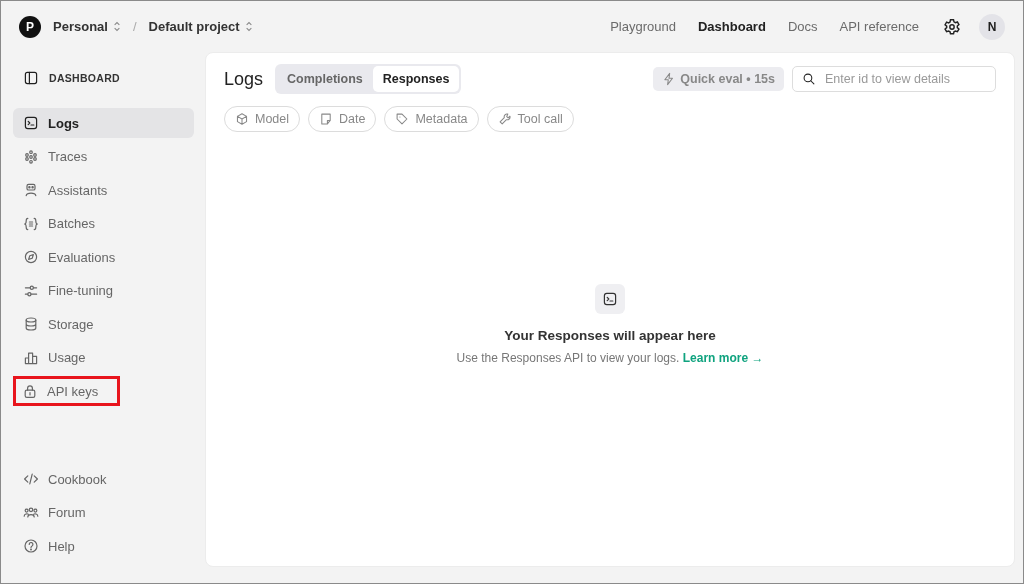 This screenshot has width=1024, height=584. I want to click on quick-eval-button: Quick eval • 15s, so click(718, 79).